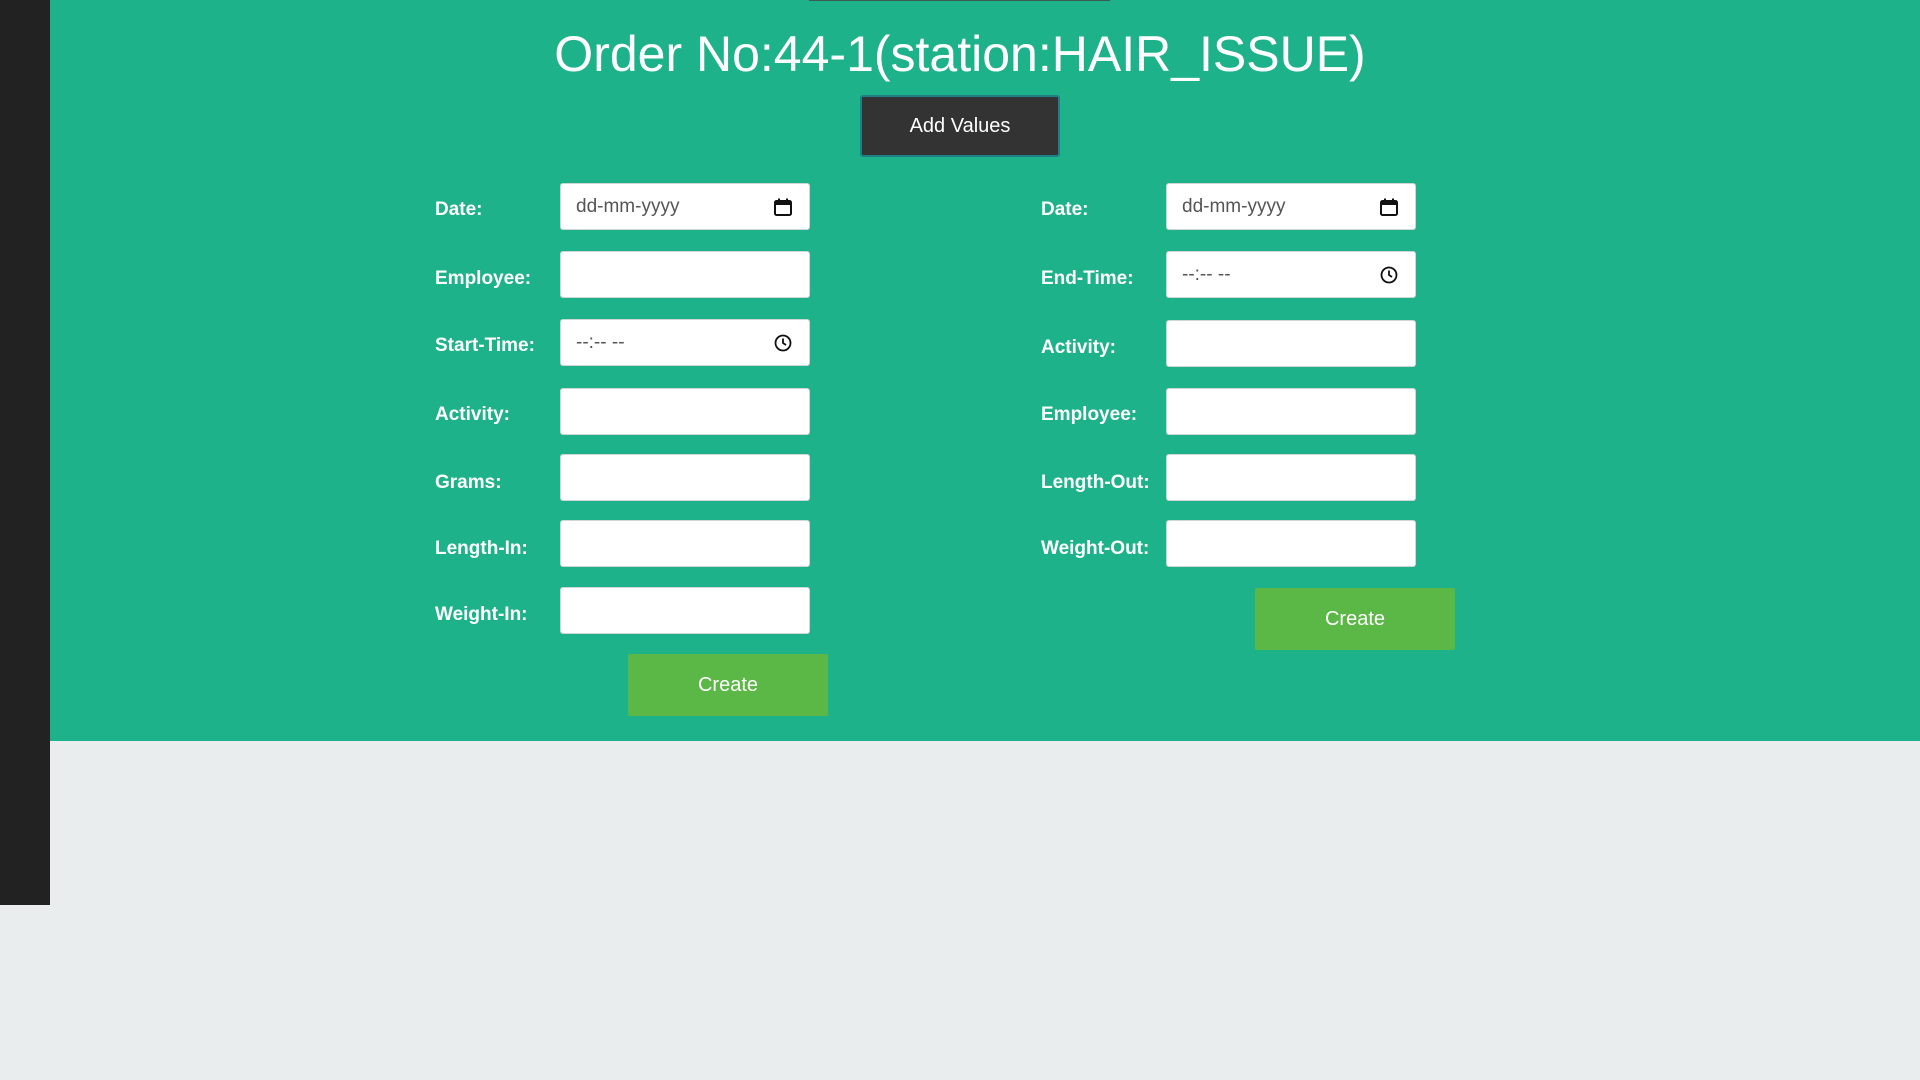  I want to click on left-activity-label: Activity:, so click(472, 414).